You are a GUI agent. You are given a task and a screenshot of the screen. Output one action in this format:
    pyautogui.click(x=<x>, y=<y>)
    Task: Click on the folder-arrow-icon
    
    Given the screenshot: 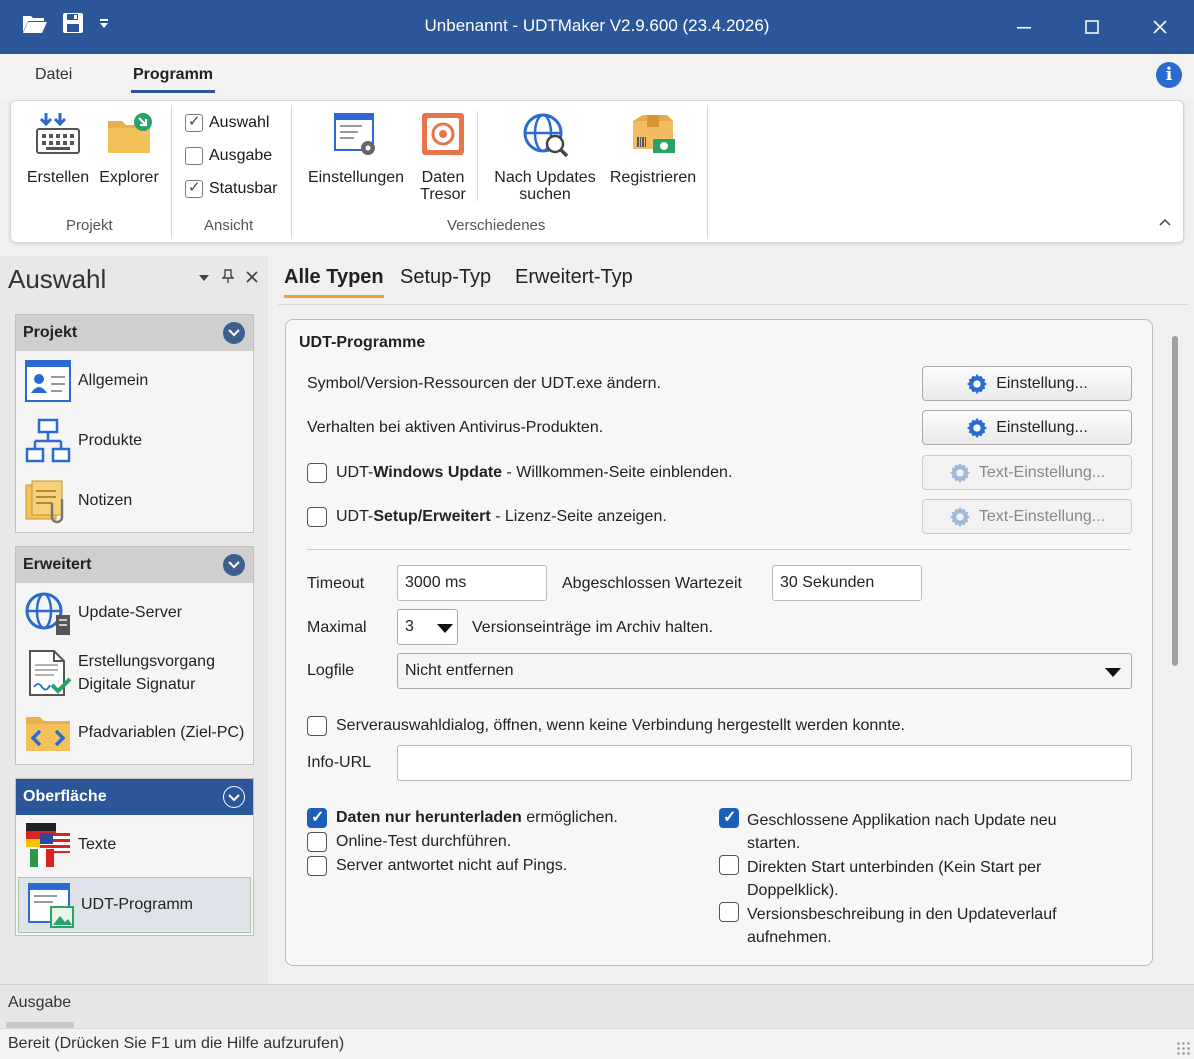 What is the action you would take?
    pyautogui.click(x=130, y=133)
    